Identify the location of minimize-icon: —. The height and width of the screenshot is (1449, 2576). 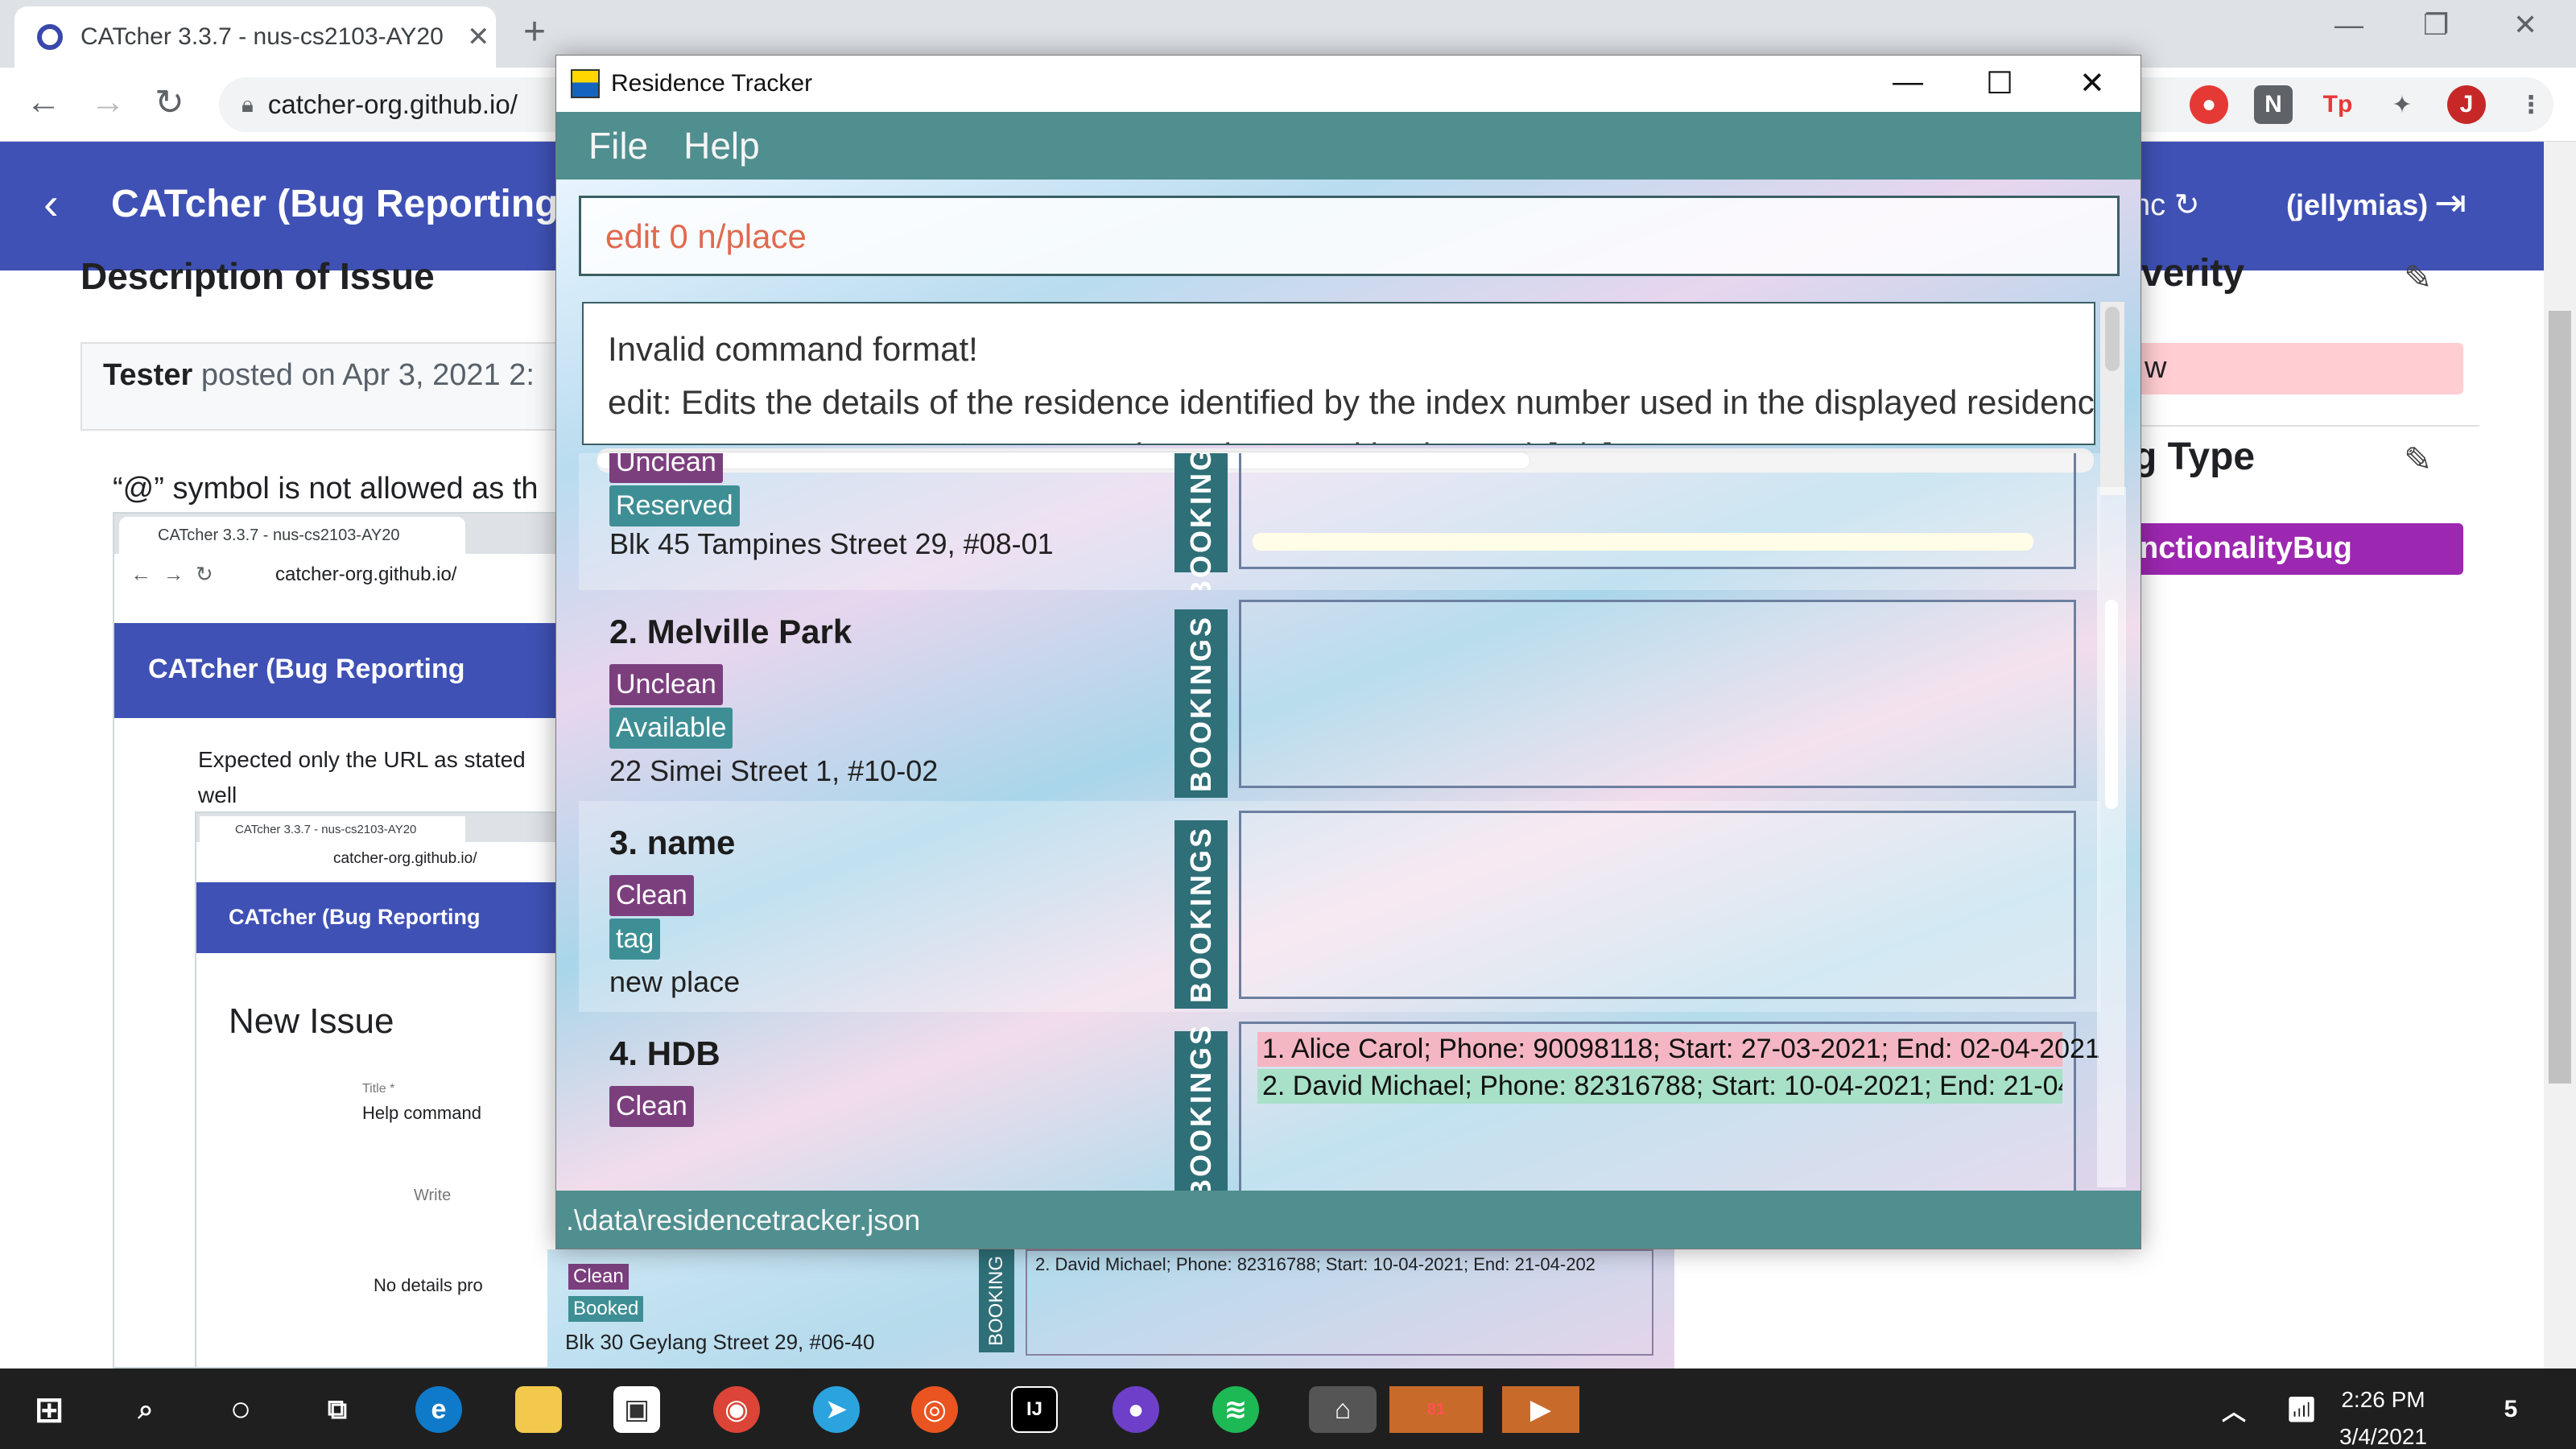
(2348, 25).